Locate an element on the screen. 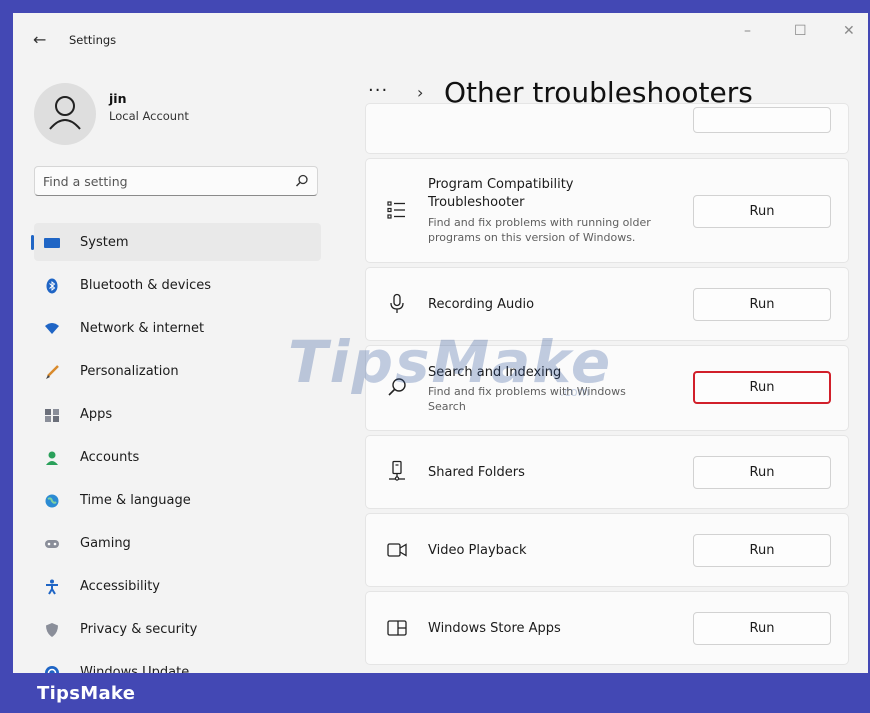  troubleshooter-title: Program Compatibility is located at coordinates (501, 184).